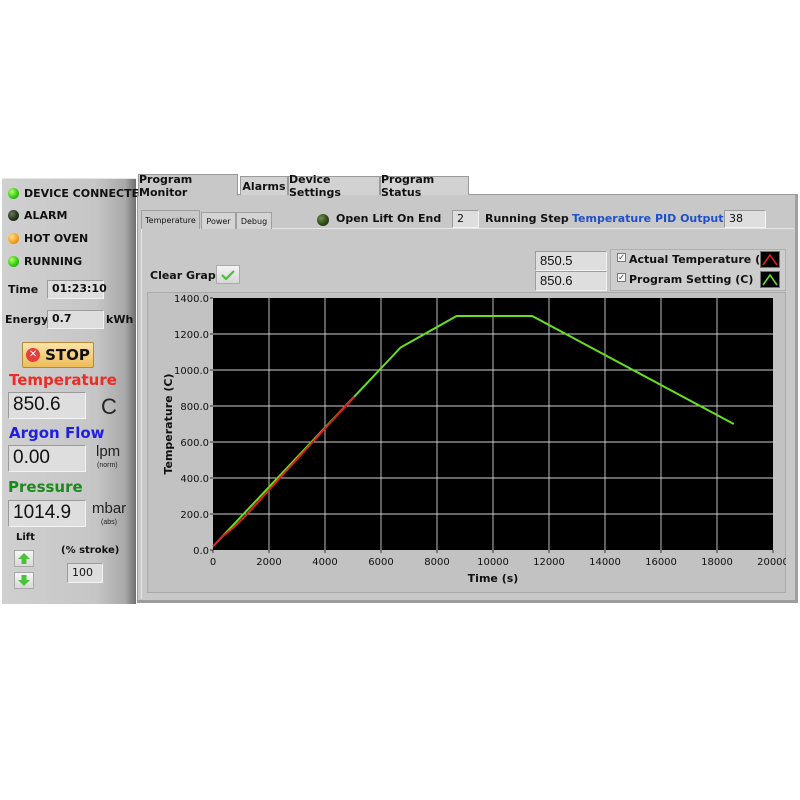 The width and height of the screenshot is (800, 800). What do you see at coordinates (13, 261) in the screenshot?
I see `running-led` at bounding box center [13, 261].